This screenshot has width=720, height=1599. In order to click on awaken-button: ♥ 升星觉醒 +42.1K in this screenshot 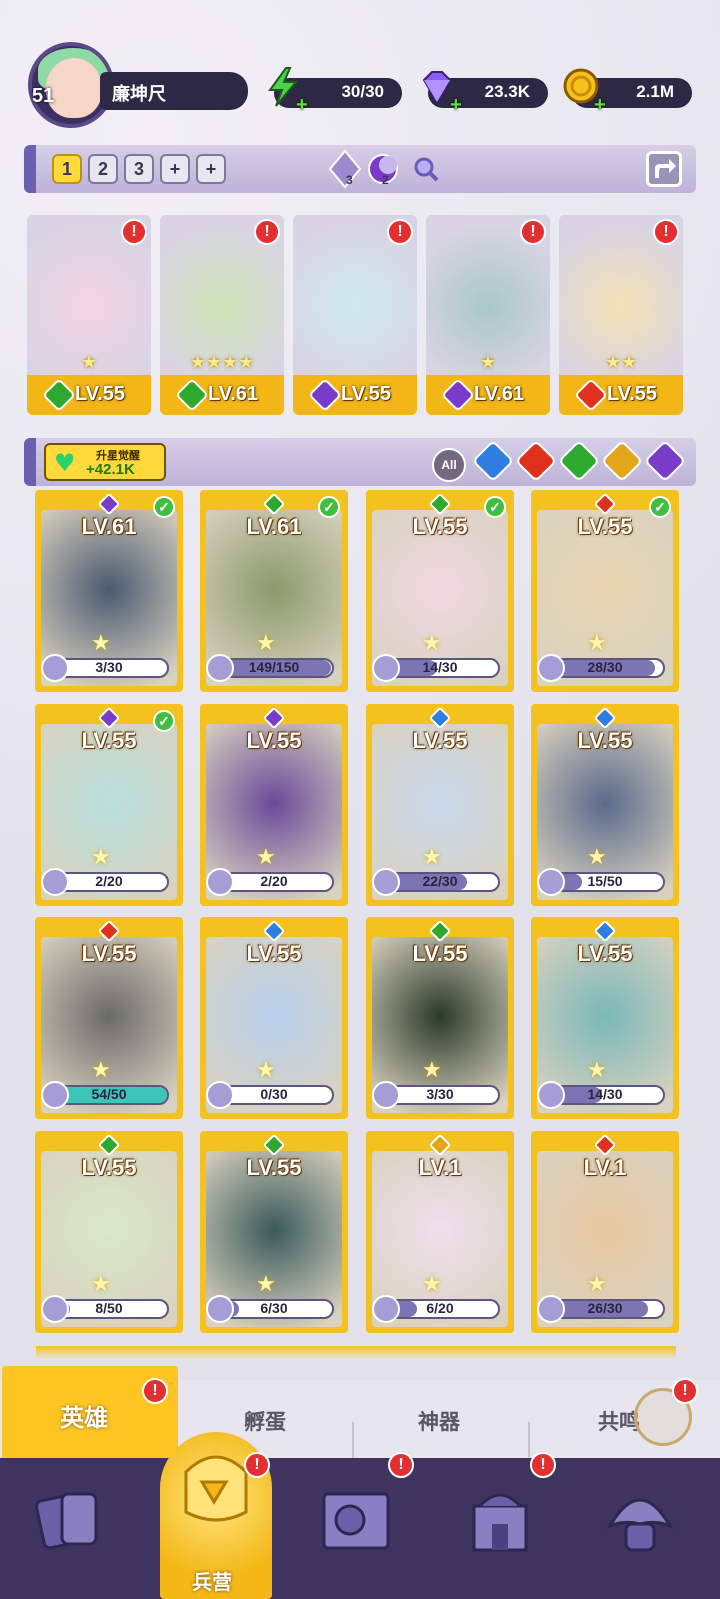, I will do `click(105, 462)`.